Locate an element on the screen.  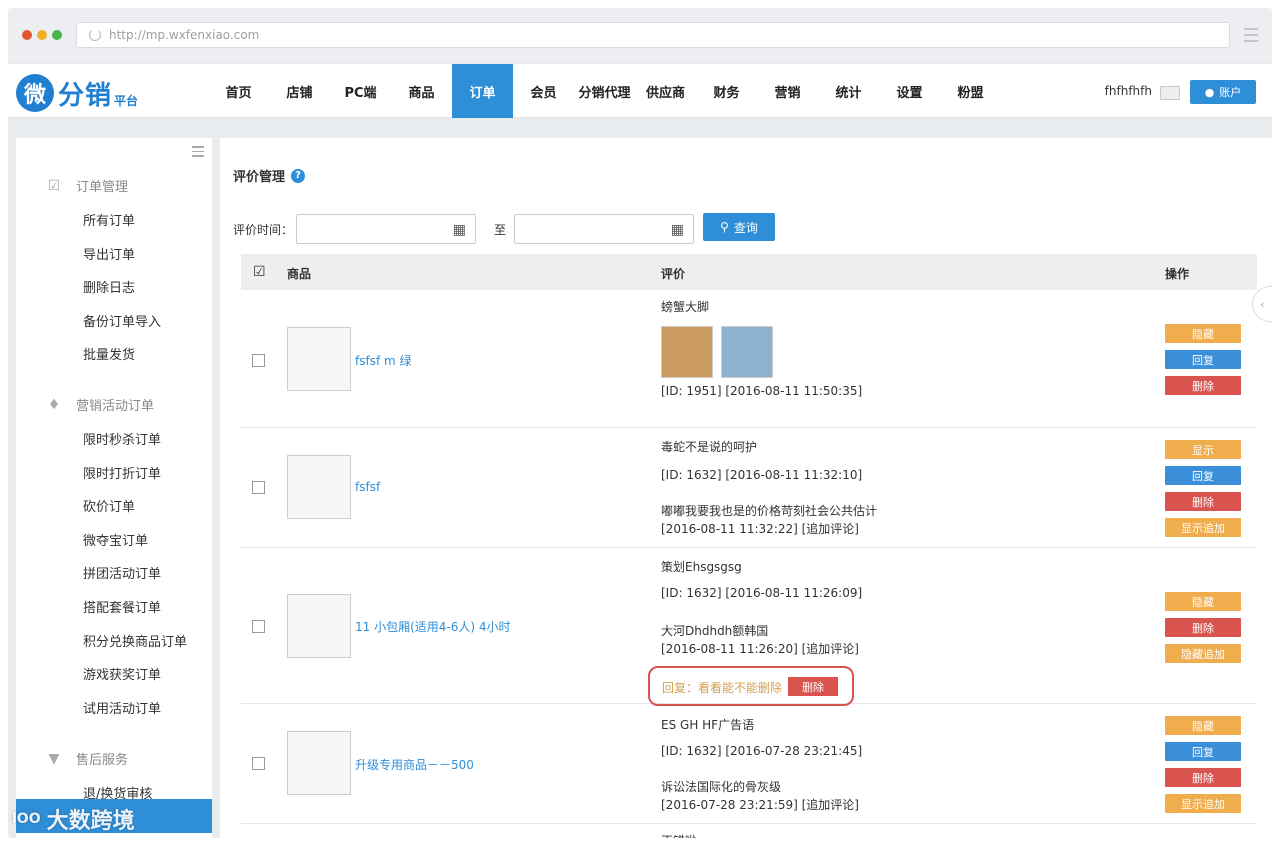
product-name-link: fsfsf m 绿 is located at coordinates (383, 360).